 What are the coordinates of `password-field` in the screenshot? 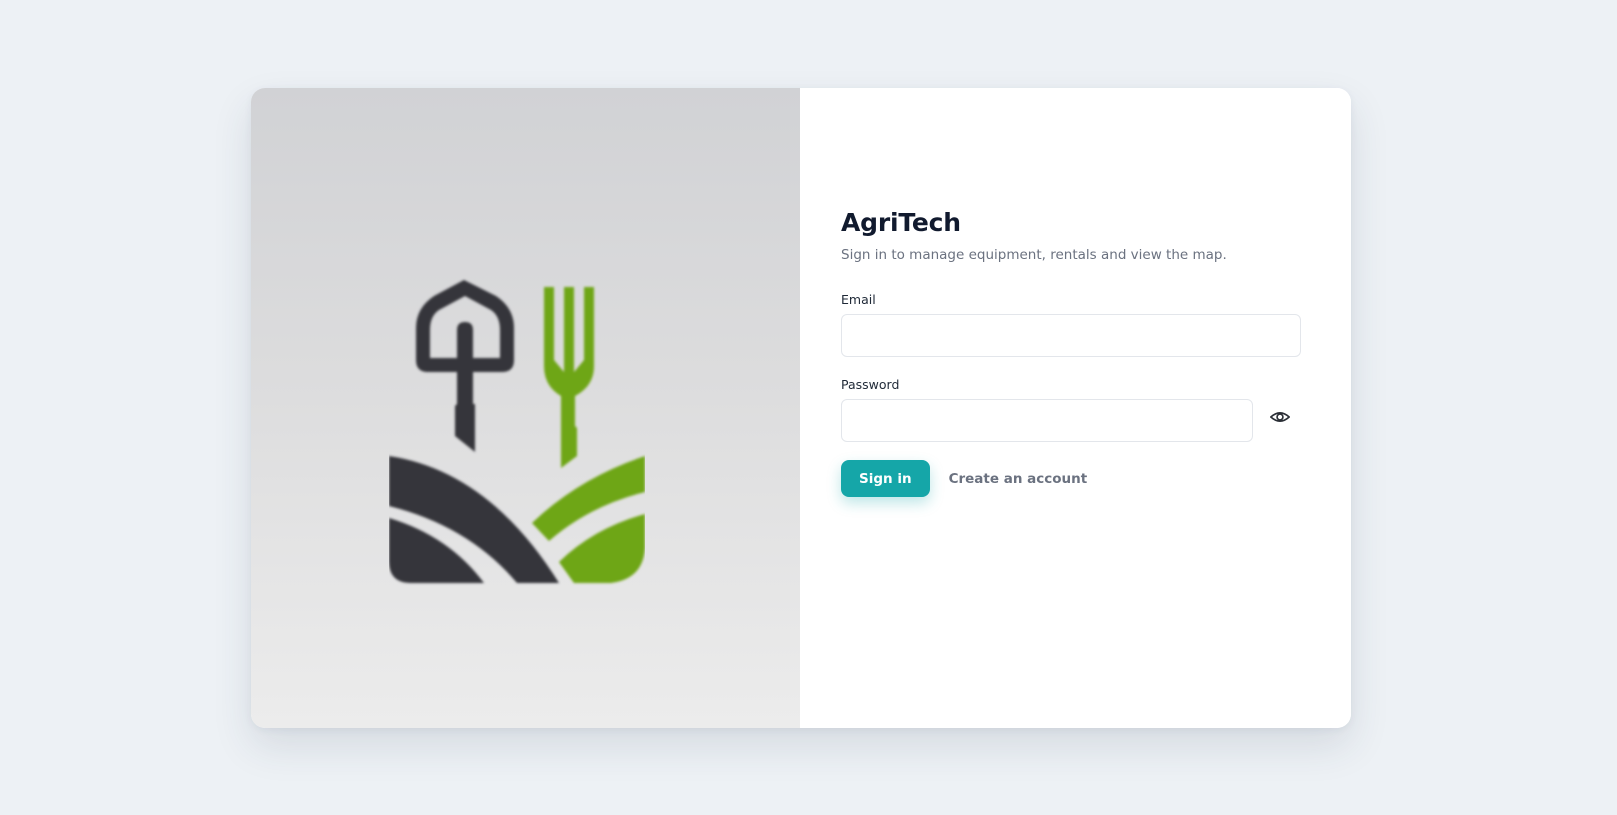 It's located at (1047, 420).